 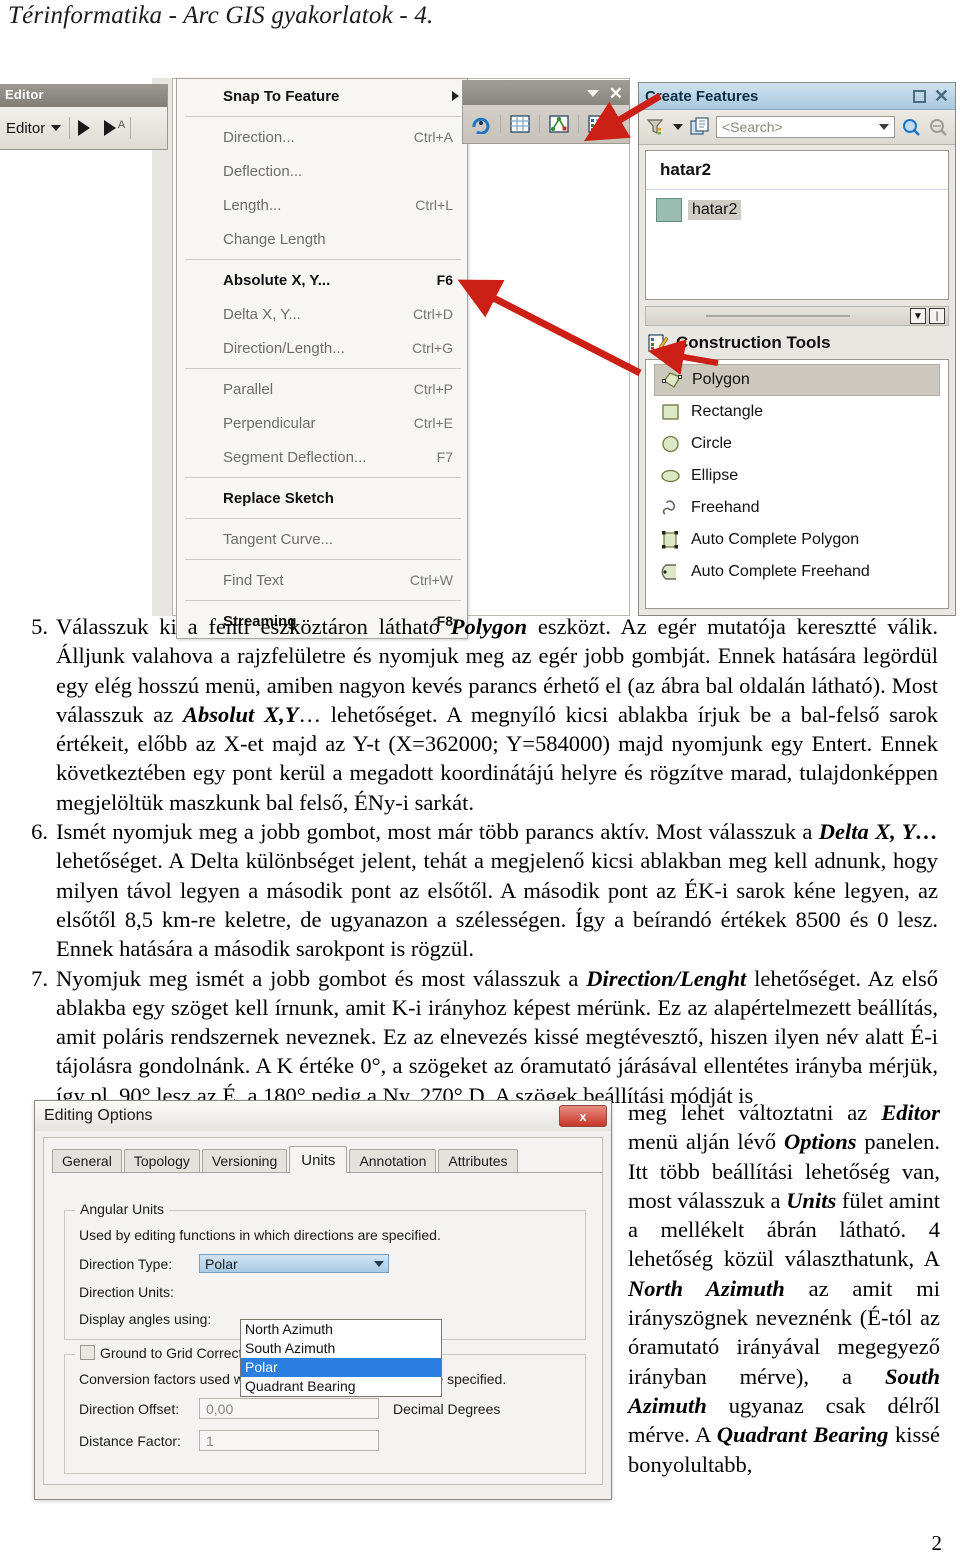 I want to click on edit-tool-pointer-icon, so click(x=84, y=128).